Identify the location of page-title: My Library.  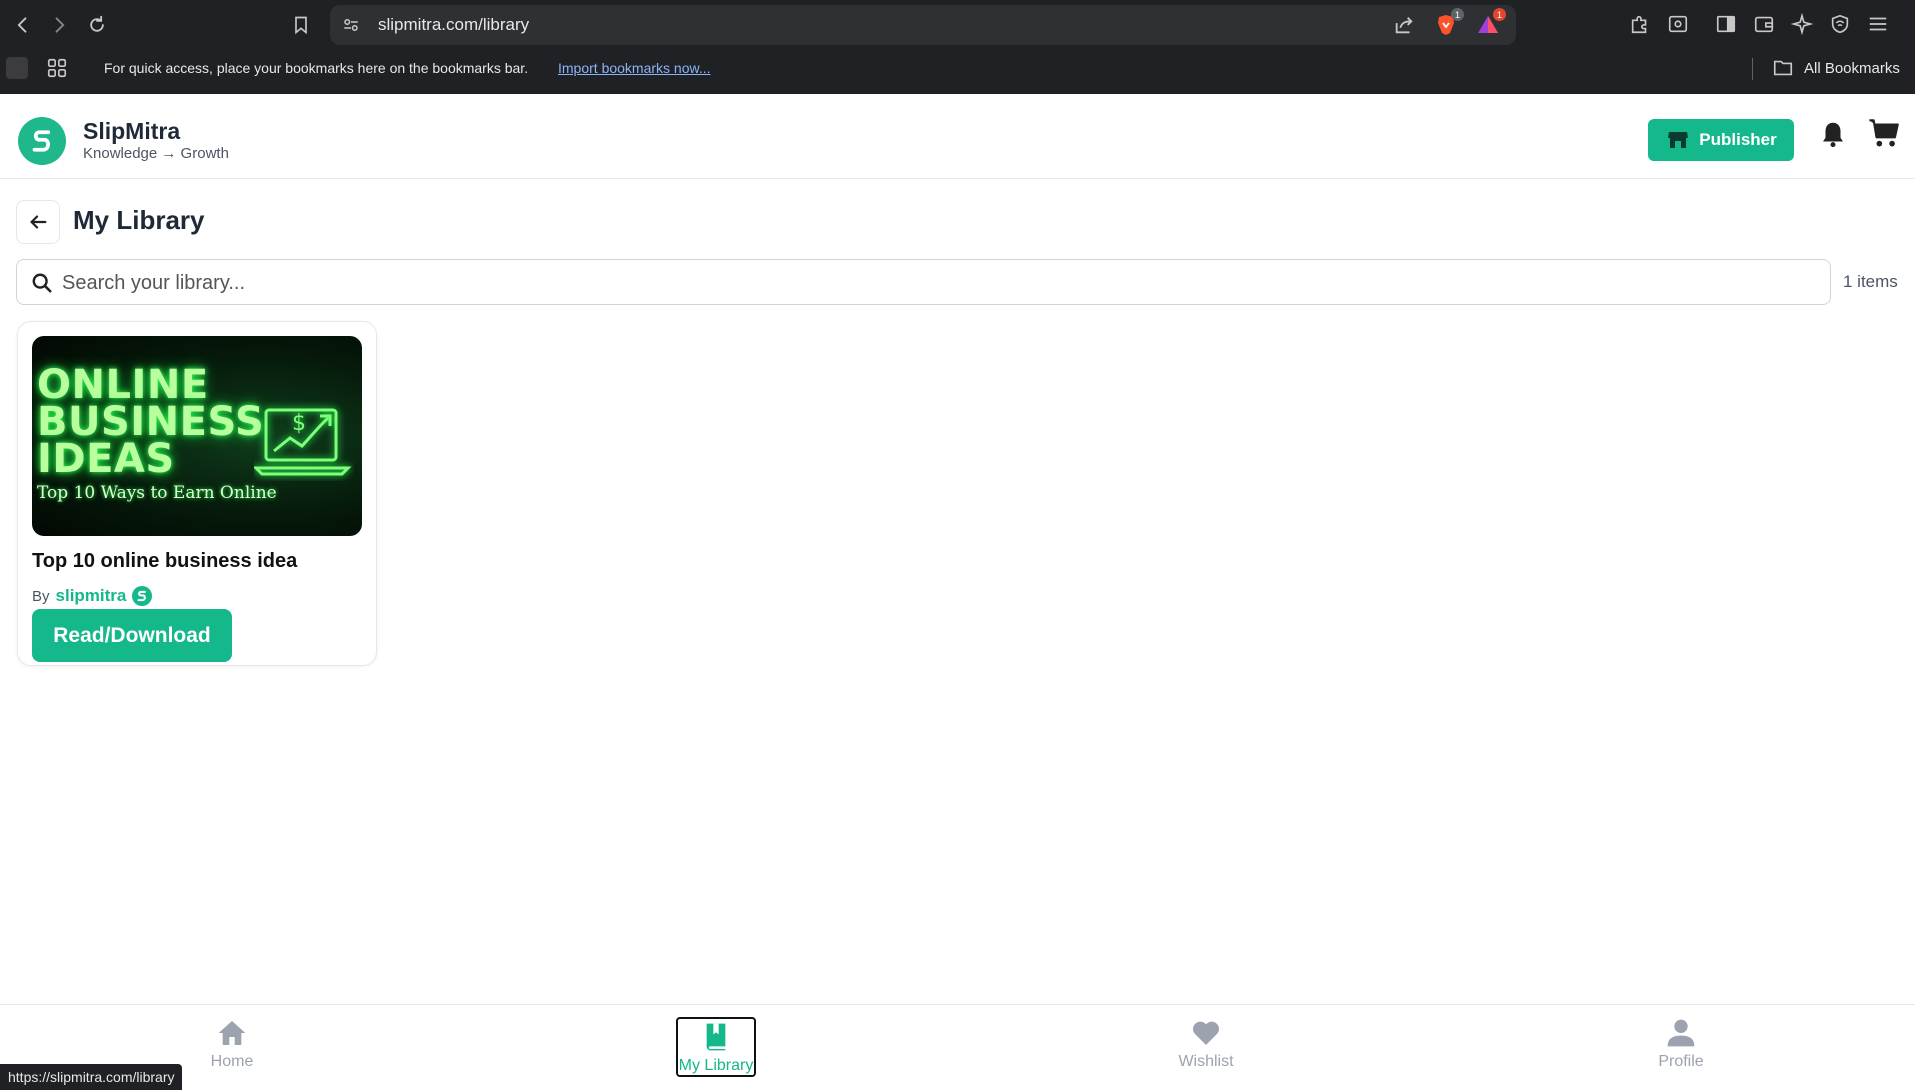
(139, 220).